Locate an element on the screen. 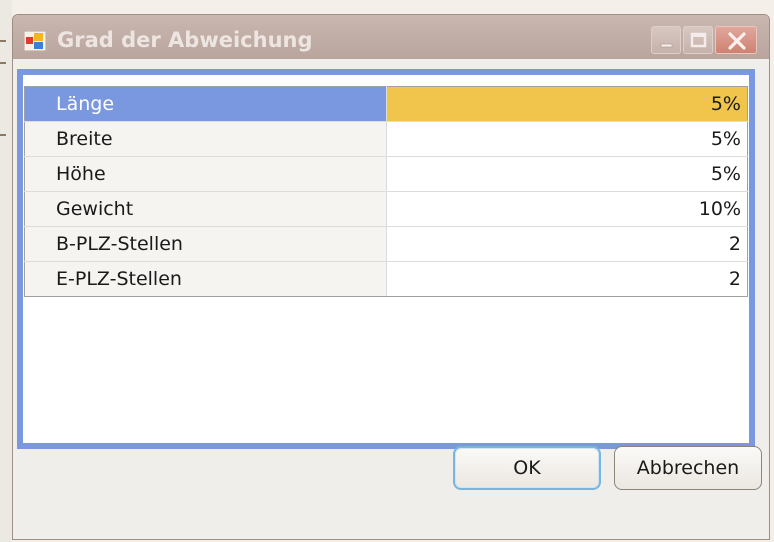 The width and height of the screenshot is (774, 542). grid-row-name: E-PLZ-Stellen is located at coordinates (205, 279).